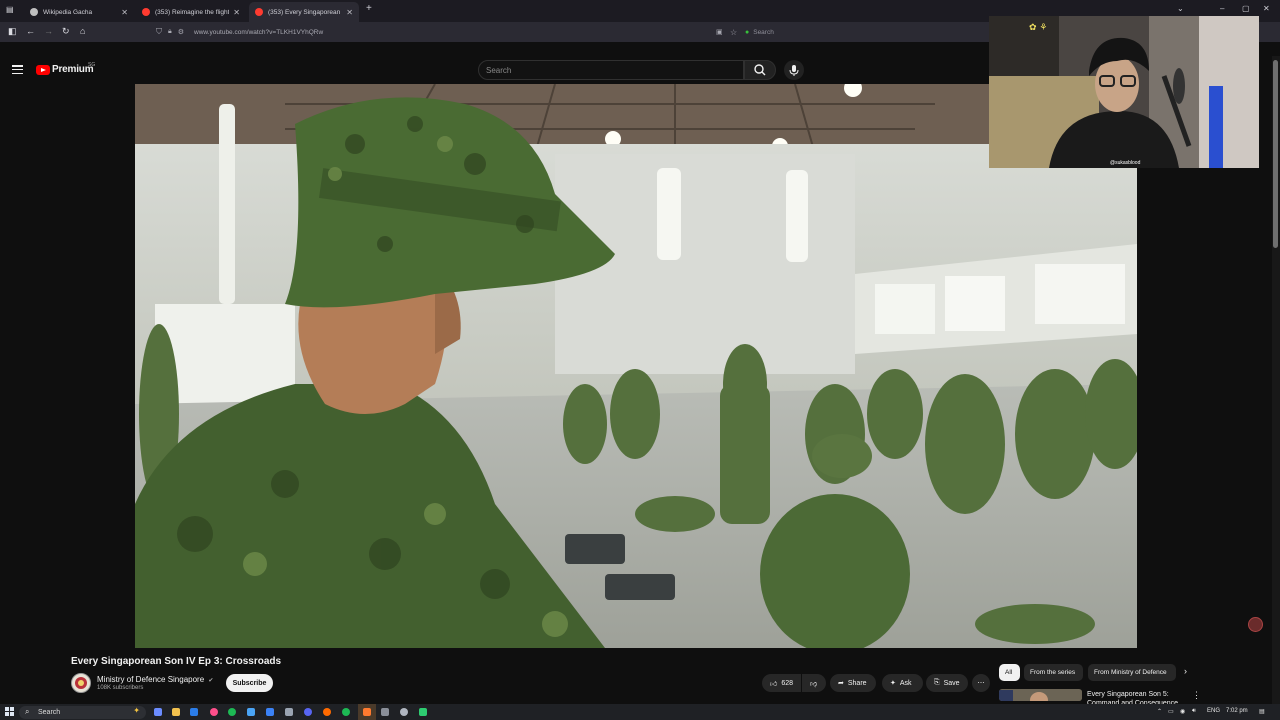  What do you see at coordinates (43, 70) in the screenshot?
I see `youtube-logo-icon` at bounding box center [43, 70].